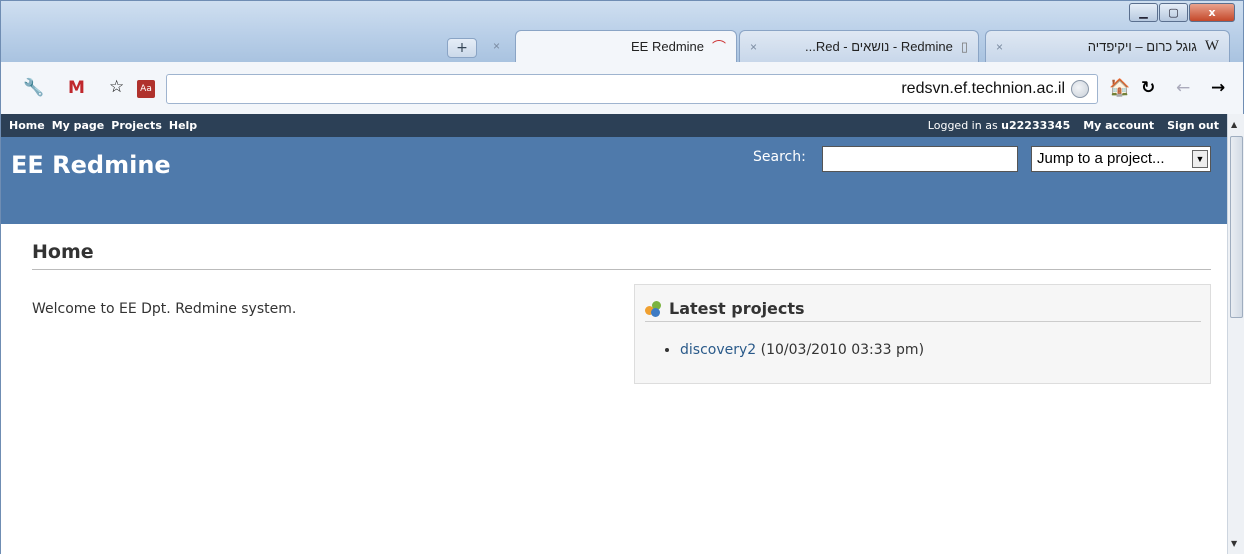 The image size is (1244, 554). What do you see at coordinates (779, 157) in the screenshot?
I see `search-label: Search:` at bounding box center [779, 157].